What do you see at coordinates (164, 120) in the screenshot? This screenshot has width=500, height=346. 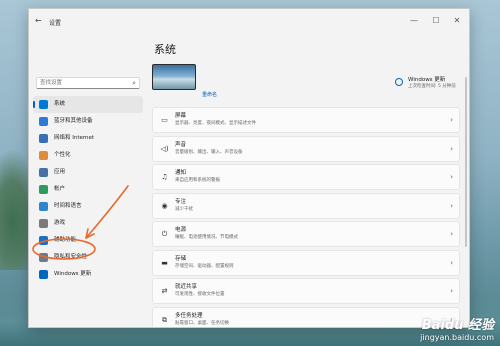 I see `display-icon: ▭` at bounding box center [164, 120].